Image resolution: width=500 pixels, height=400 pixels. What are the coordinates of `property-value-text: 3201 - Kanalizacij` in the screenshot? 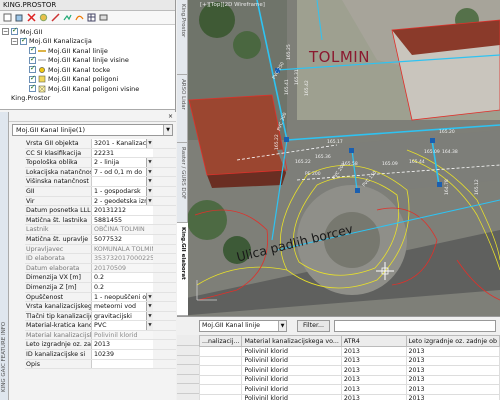 It's located at (122, 143).